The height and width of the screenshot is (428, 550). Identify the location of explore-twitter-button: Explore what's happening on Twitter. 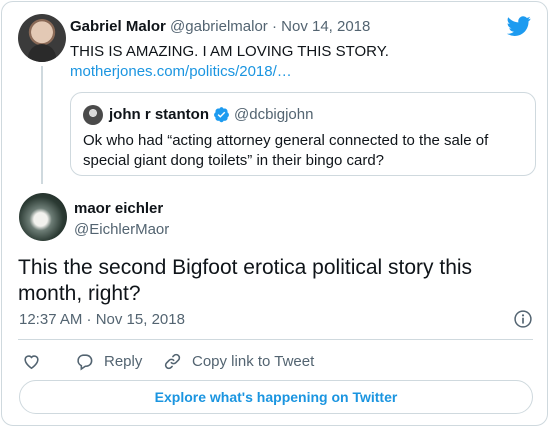
(276, 397).